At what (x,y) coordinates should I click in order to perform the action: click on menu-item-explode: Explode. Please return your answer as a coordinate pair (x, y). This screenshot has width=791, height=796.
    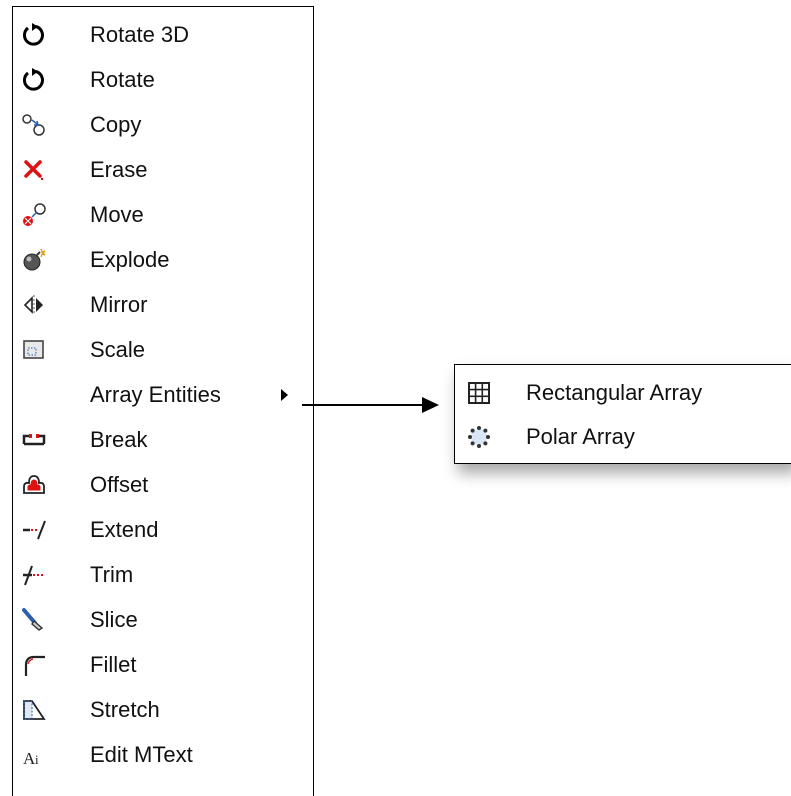
    Looking at the image, I should click on (163, 260).